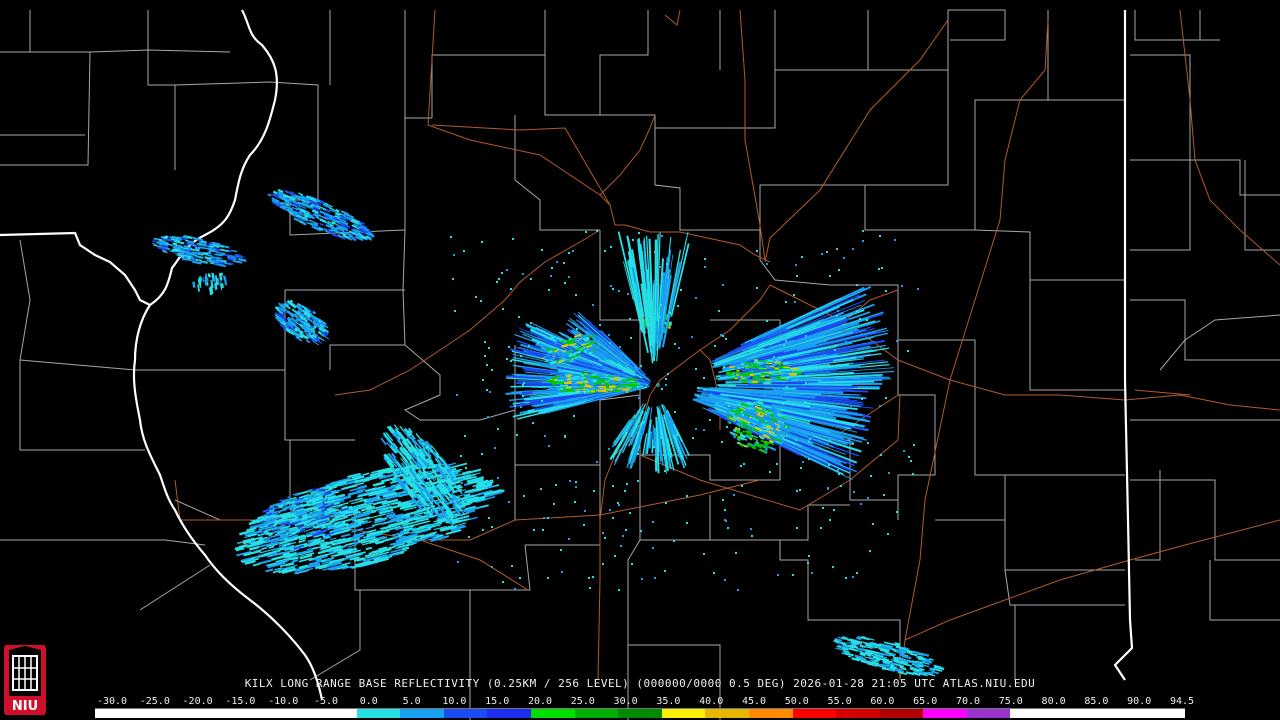  Describe the element at coordinates (1096, 701) in the screenshot. I see `scale-label: 85.0` at that location.